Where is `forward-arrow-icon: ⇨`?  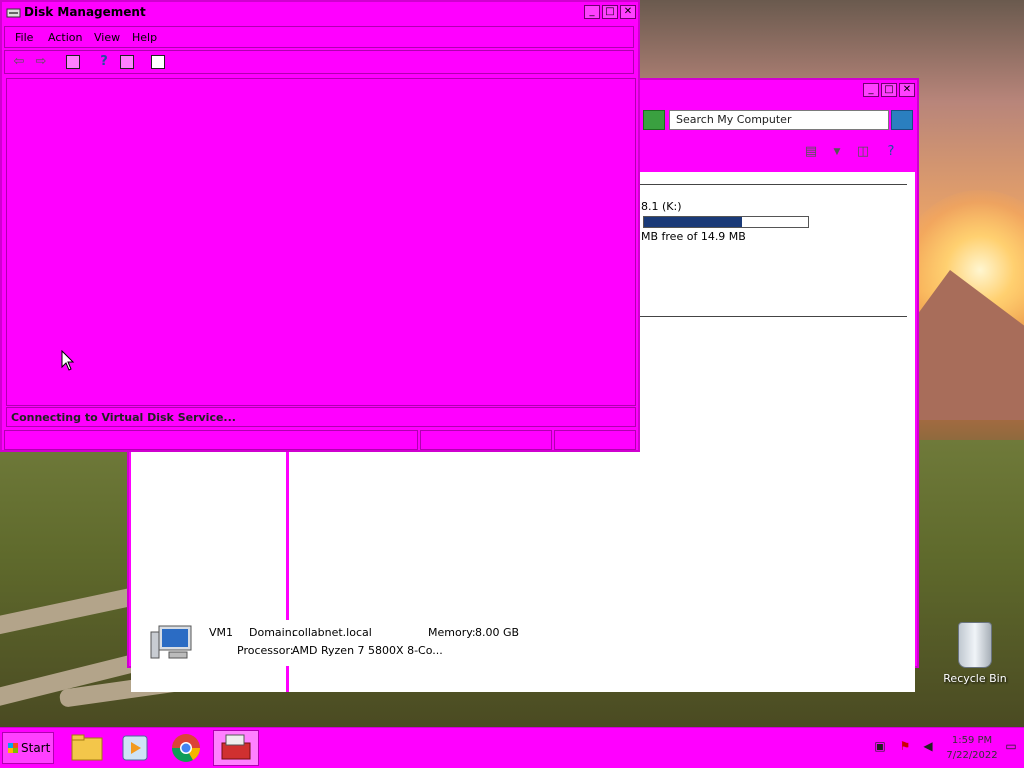
forward-arrow-icon: ⇨ is located at coordinates (41, 62).